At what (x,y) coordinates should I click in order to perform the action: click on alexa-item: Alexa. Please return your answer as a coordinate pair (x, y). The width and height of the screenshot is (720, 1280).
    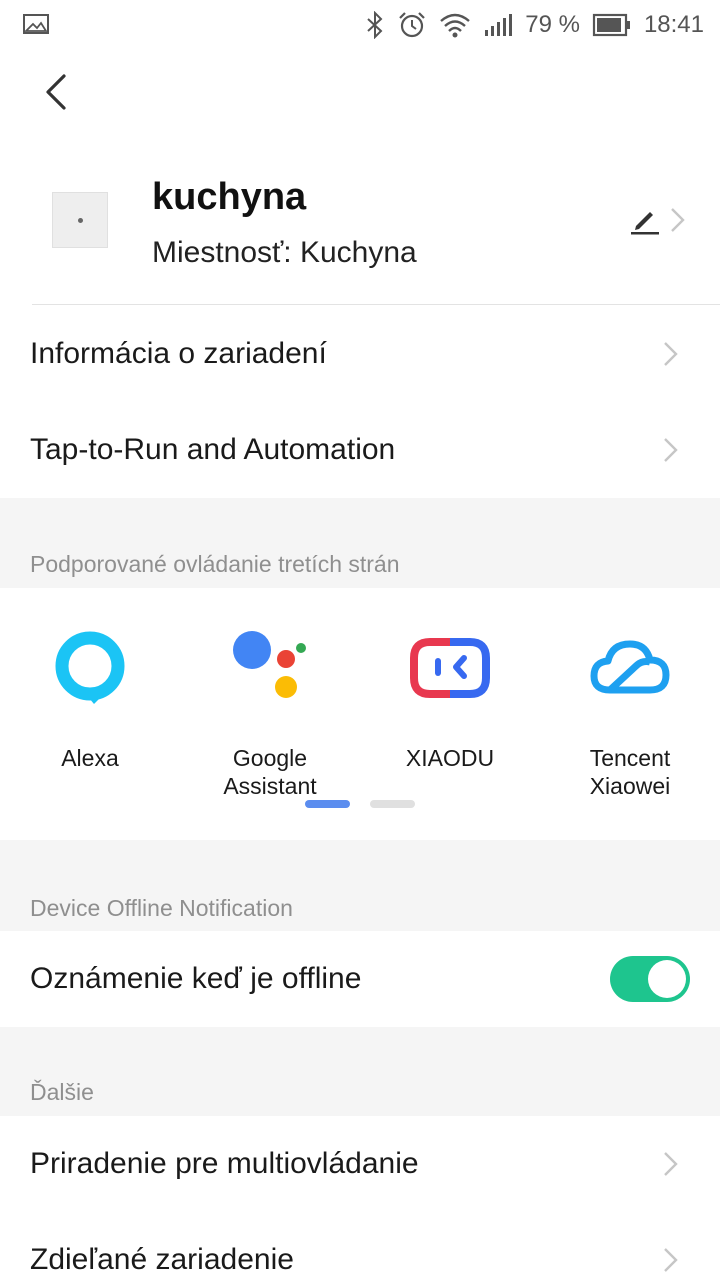
    Looking at the image, I should click on (90, 700).